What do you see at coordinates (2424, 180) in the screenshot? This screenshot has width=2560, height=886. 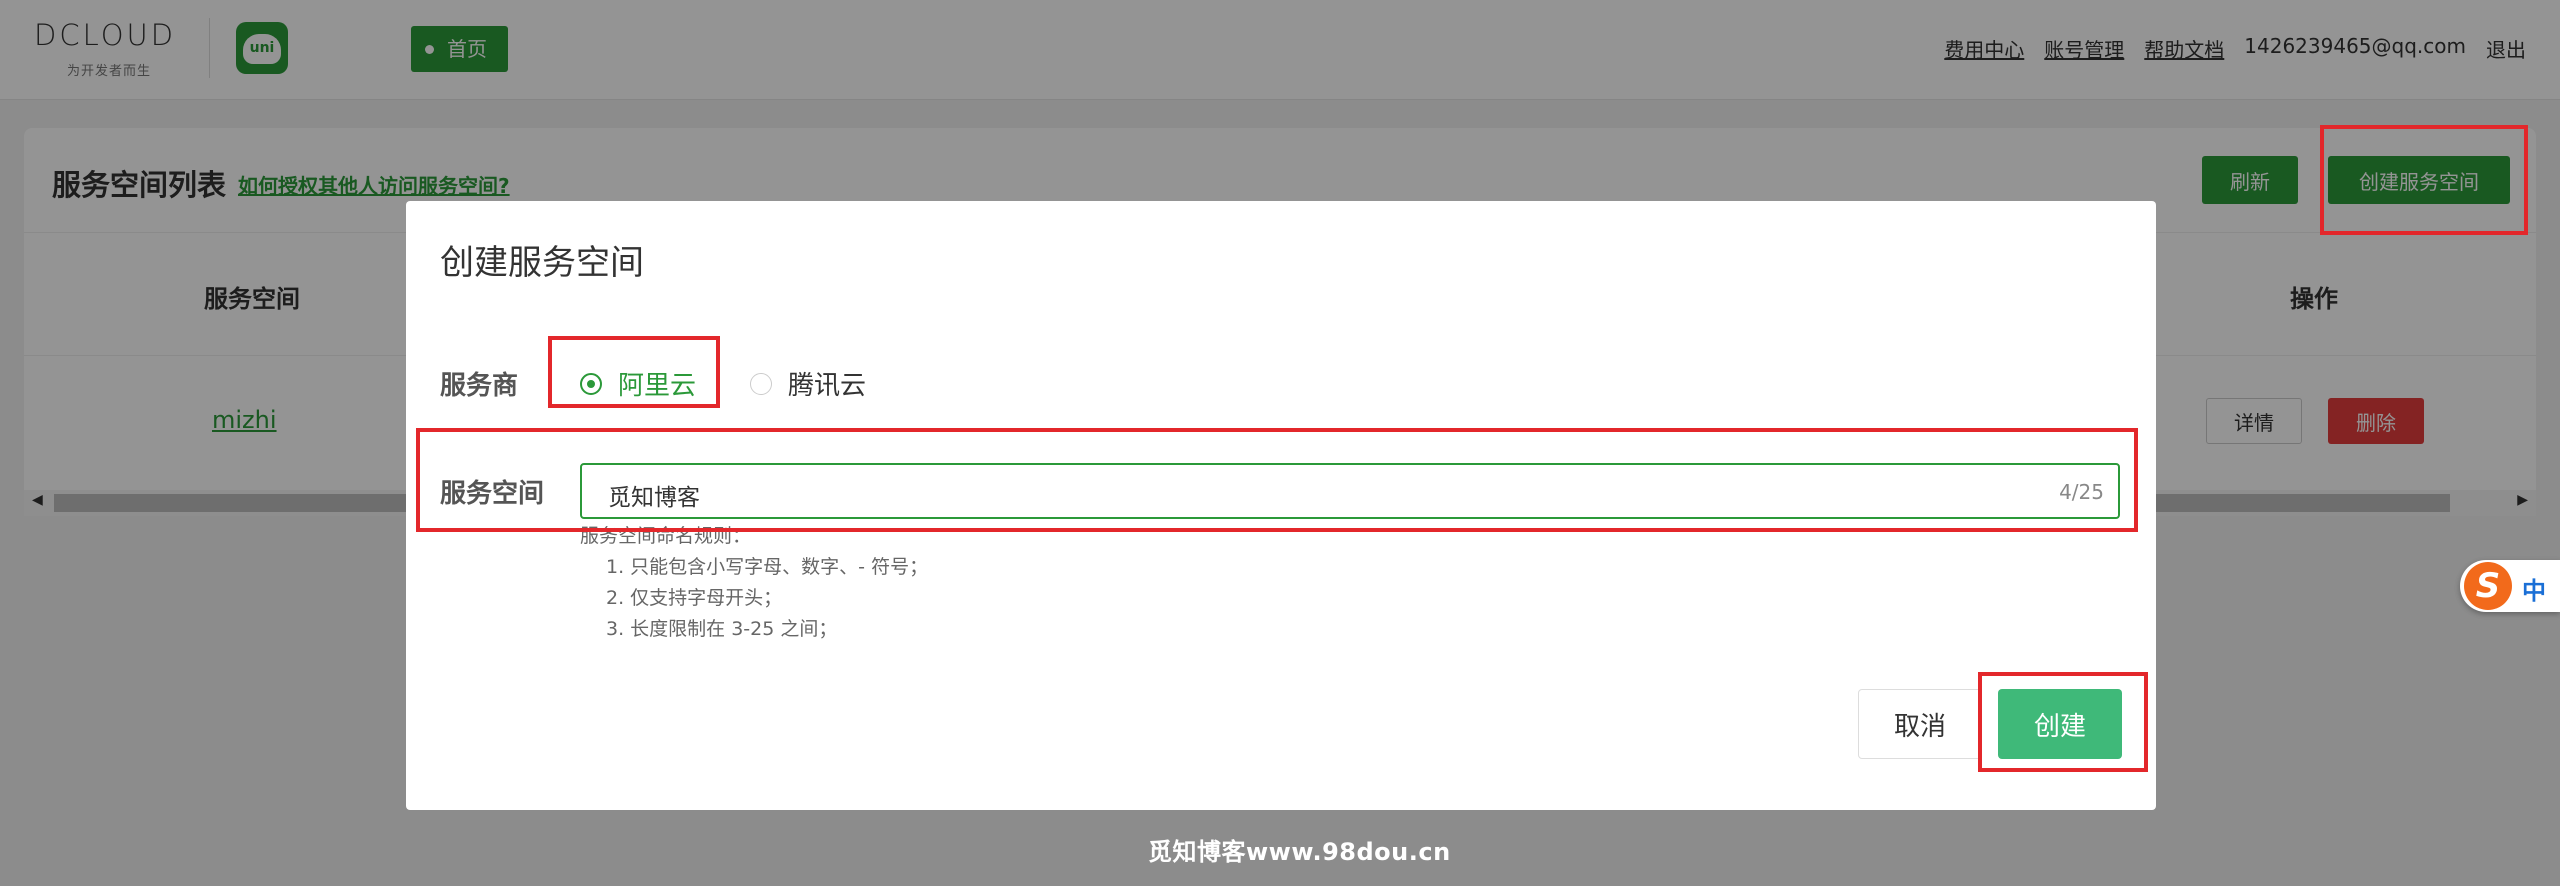 I see `annotation-box-create-button` at bounding box center [2424, 180].